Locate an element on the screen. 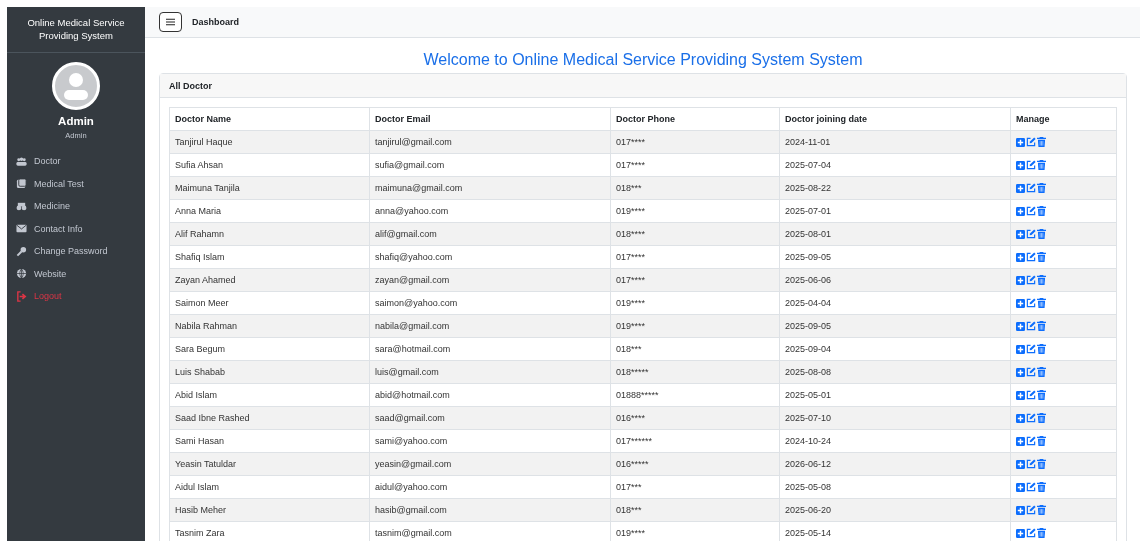 Image resolution: width=1140 pixels, height=541 pixels. table-cell: Sara Begum is located at coordinates (269, 349).